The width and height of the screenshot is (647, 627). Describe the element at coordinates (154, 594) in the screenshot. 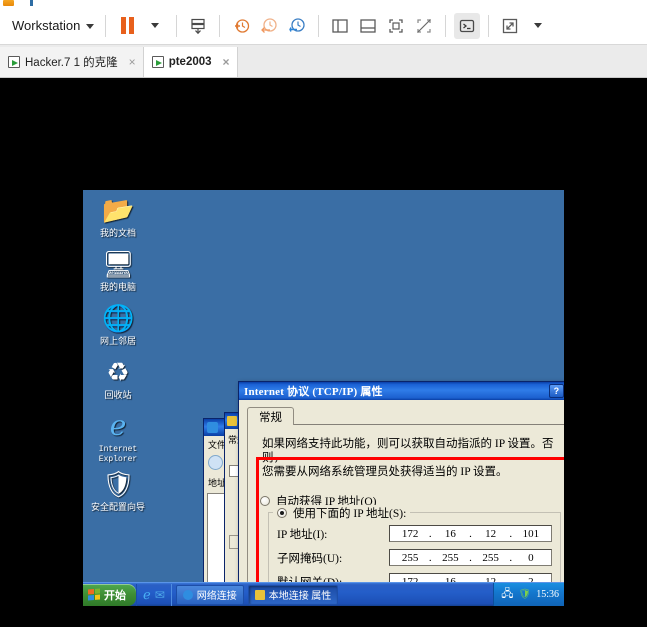

I see `quick-launch-bar: ℯ ✉` at that location.